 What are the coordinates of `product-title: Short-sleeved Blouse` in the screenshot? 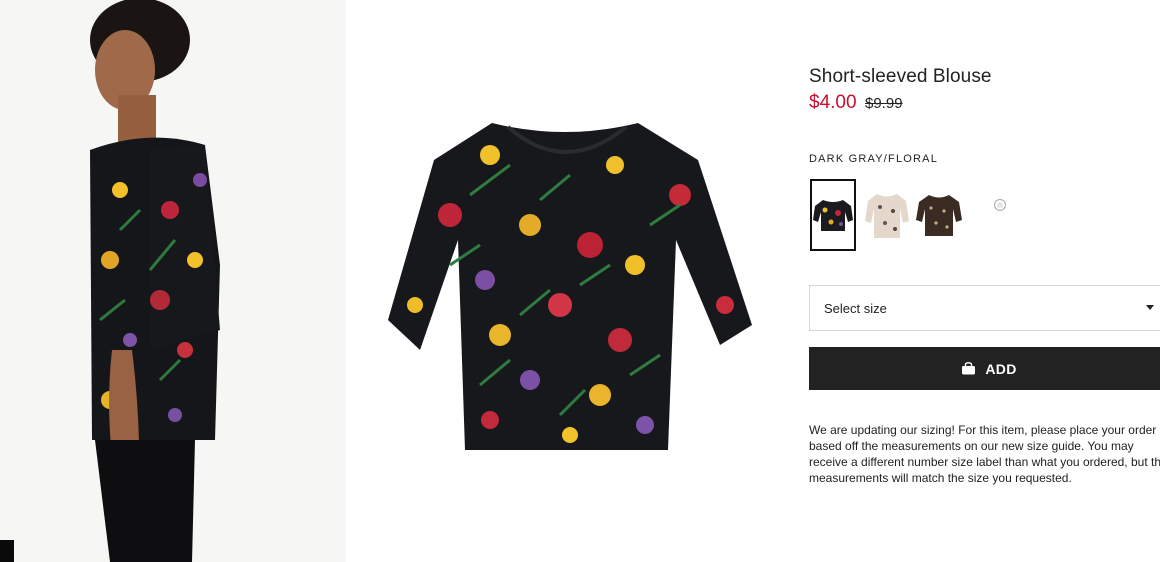 It's located at (900, 76).